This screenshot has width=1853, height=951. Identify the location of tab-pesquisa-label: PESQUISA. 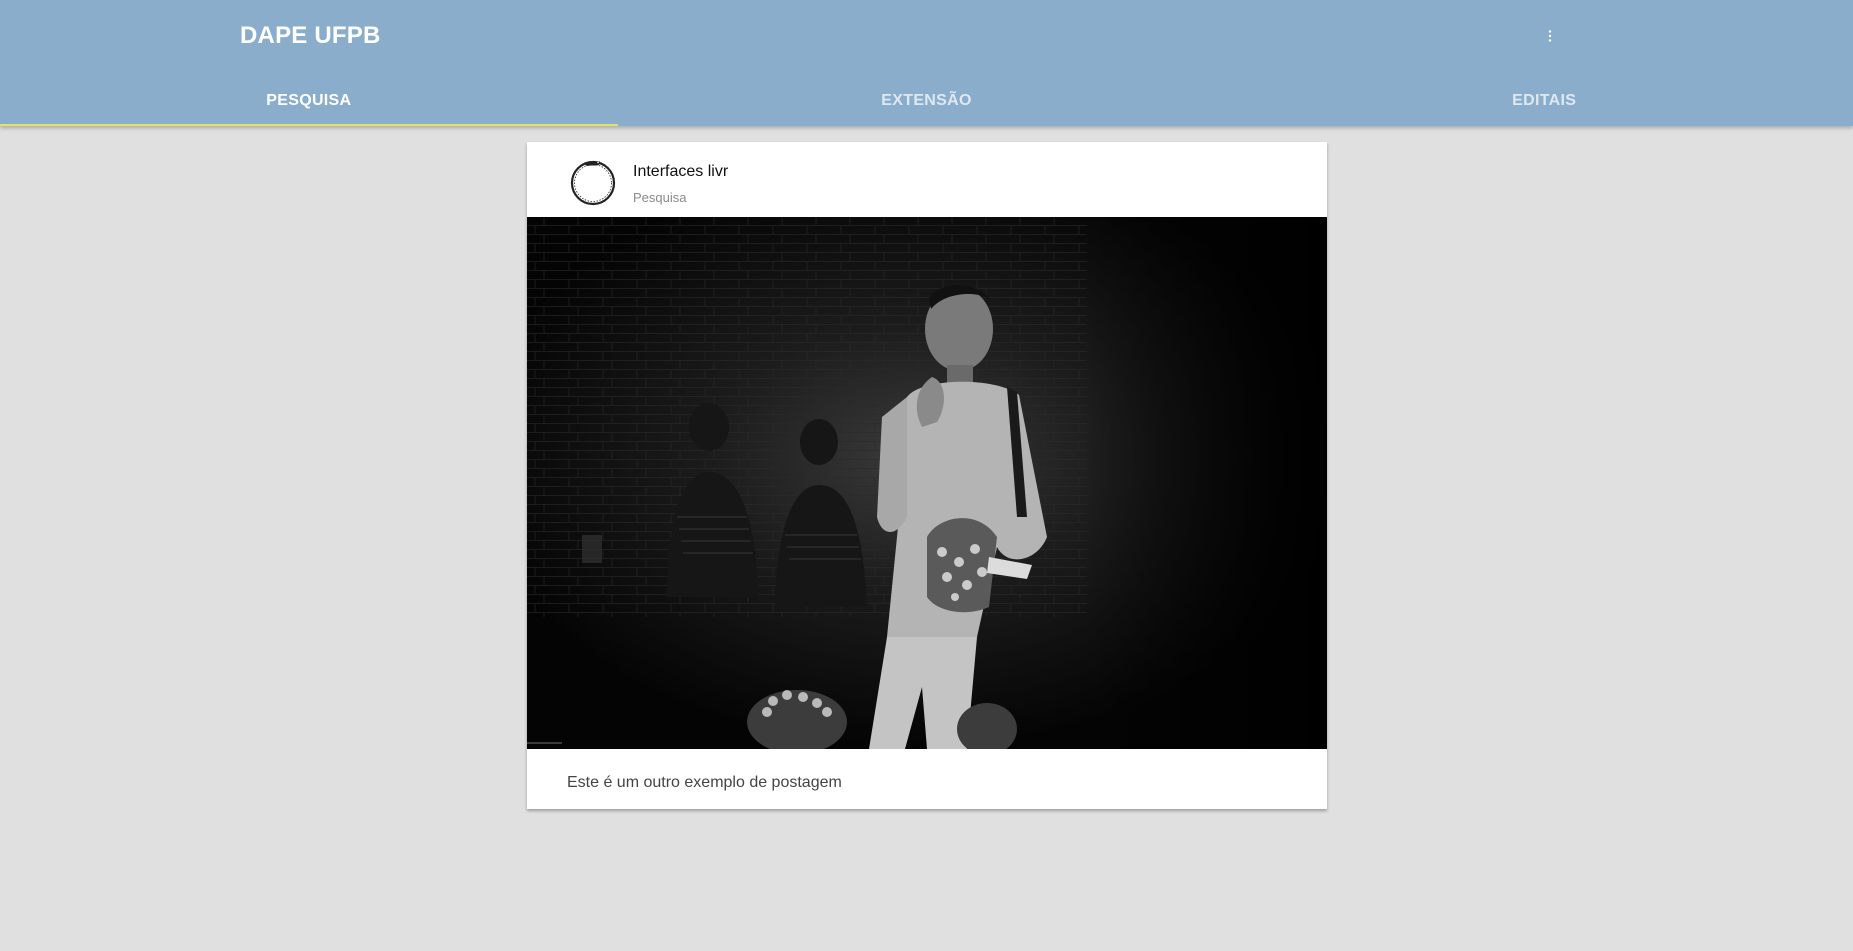
(309, 100).